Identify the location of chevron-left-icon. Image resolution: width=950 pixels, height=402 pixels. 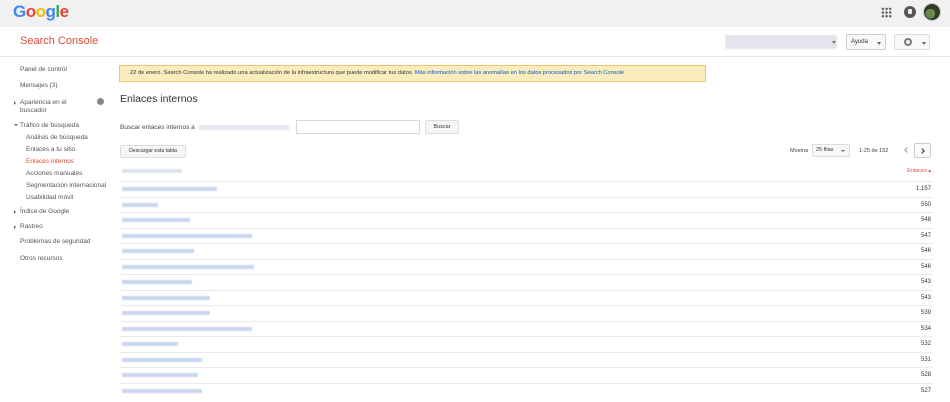
(907, 150).